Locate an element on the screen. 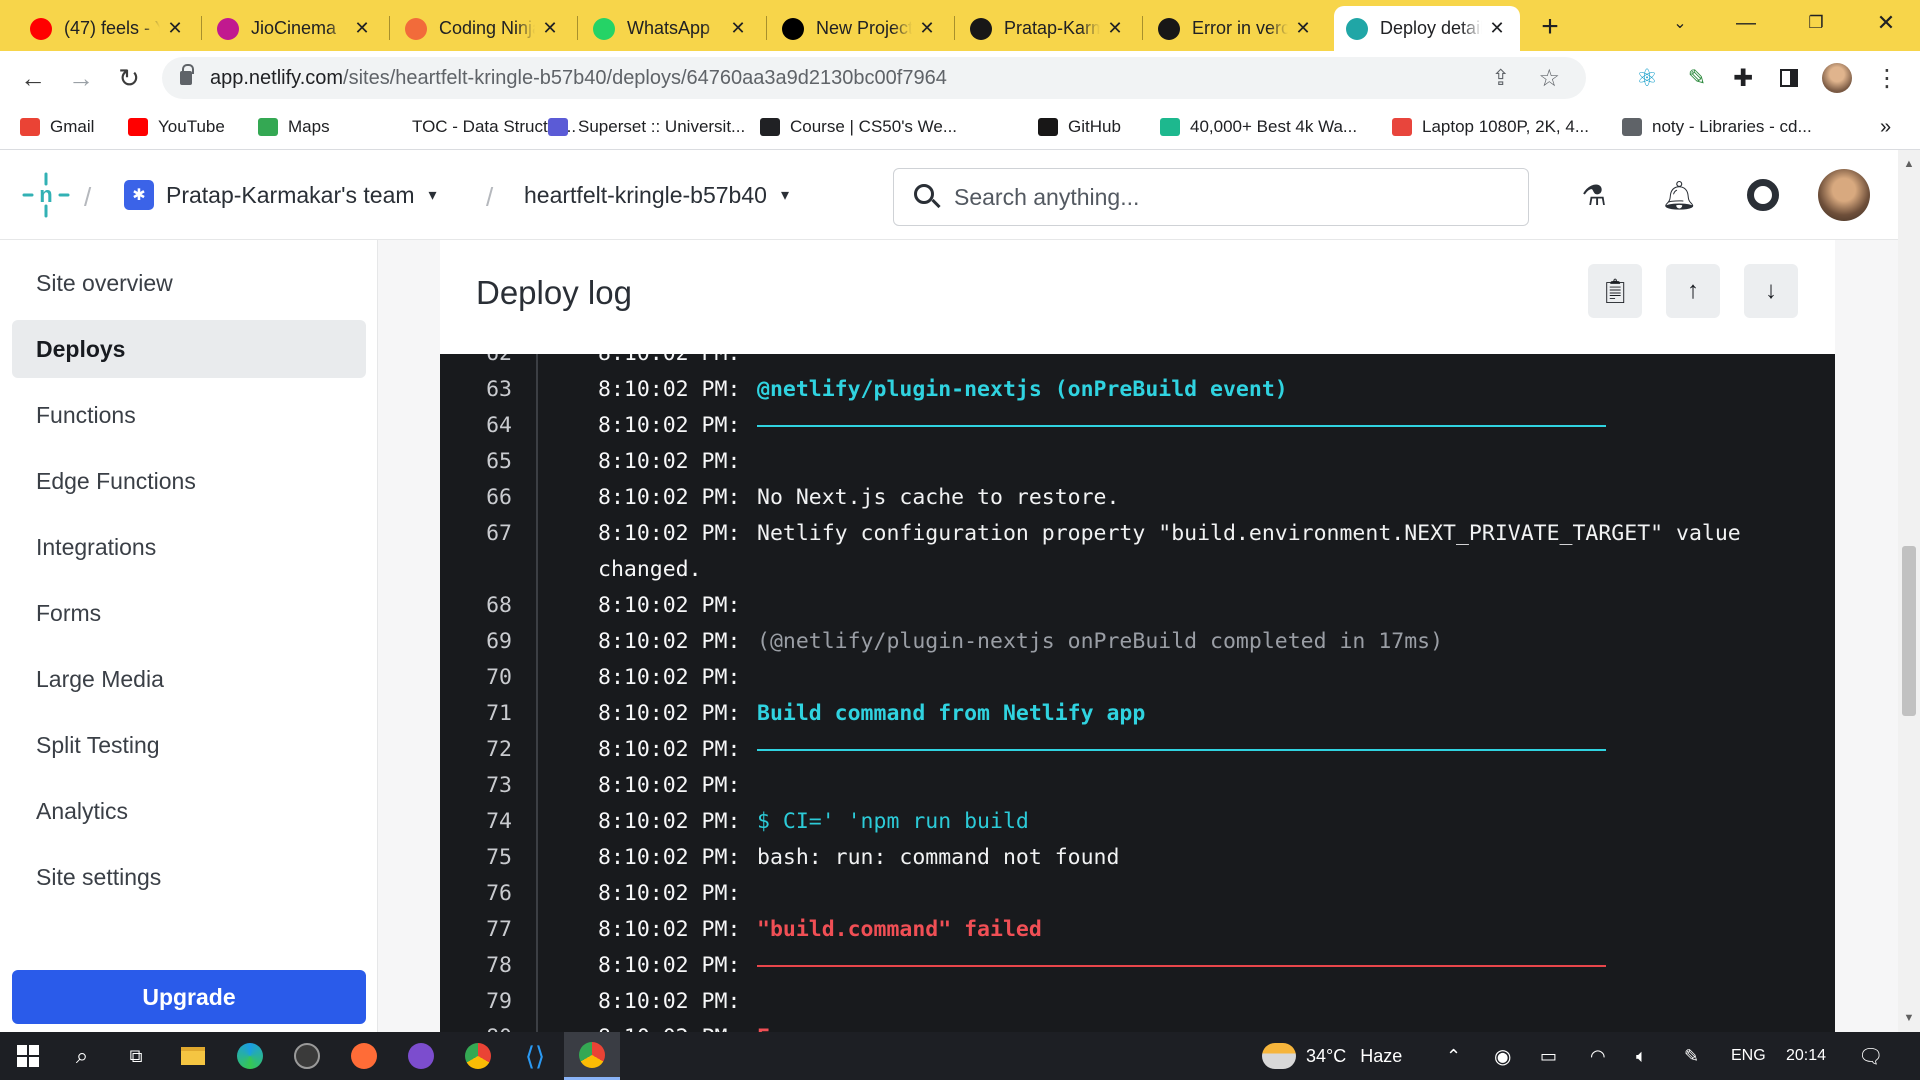  share-icon: ⇪ is located at coordinates (1501, 78).